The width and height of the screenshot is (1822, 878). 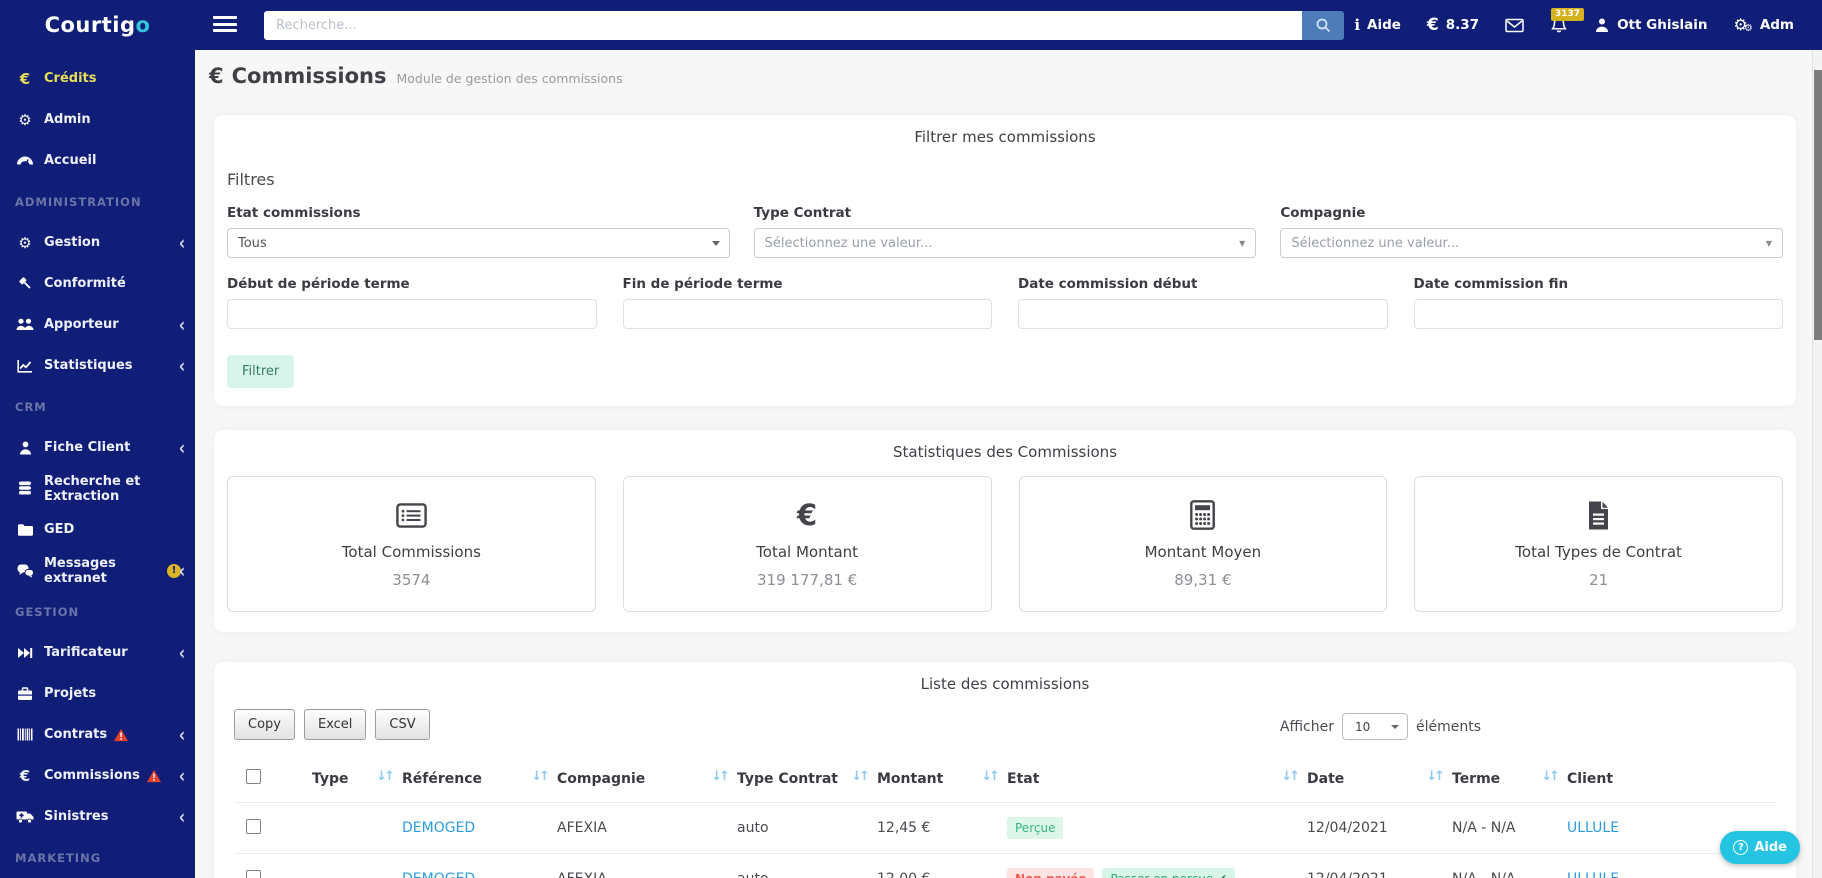 What do you see at coordinates (97, 529) in the screenshot?
I see `sidebar-item-ged: GED` at bounding box center [97, 529].